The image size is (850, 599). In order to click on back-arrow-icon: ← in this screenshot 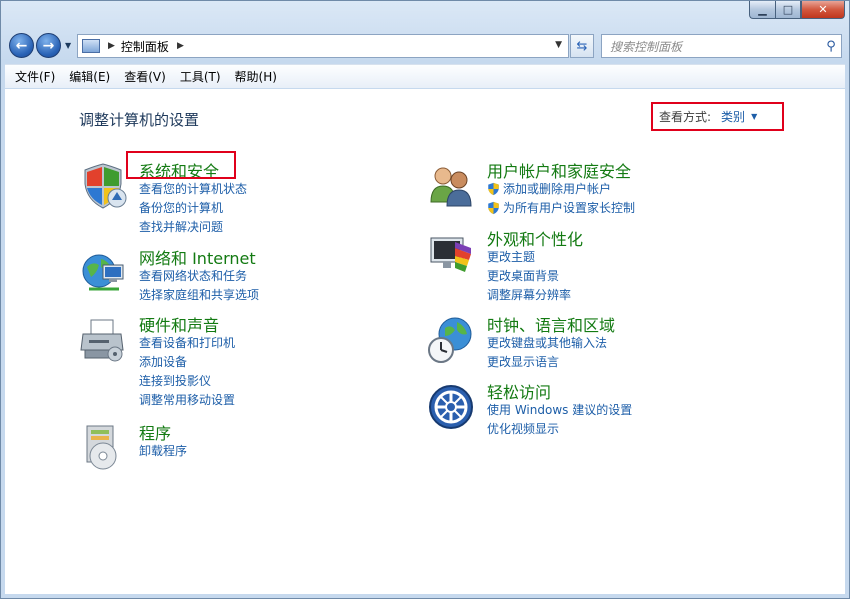, I will do `click(21, 45)`.